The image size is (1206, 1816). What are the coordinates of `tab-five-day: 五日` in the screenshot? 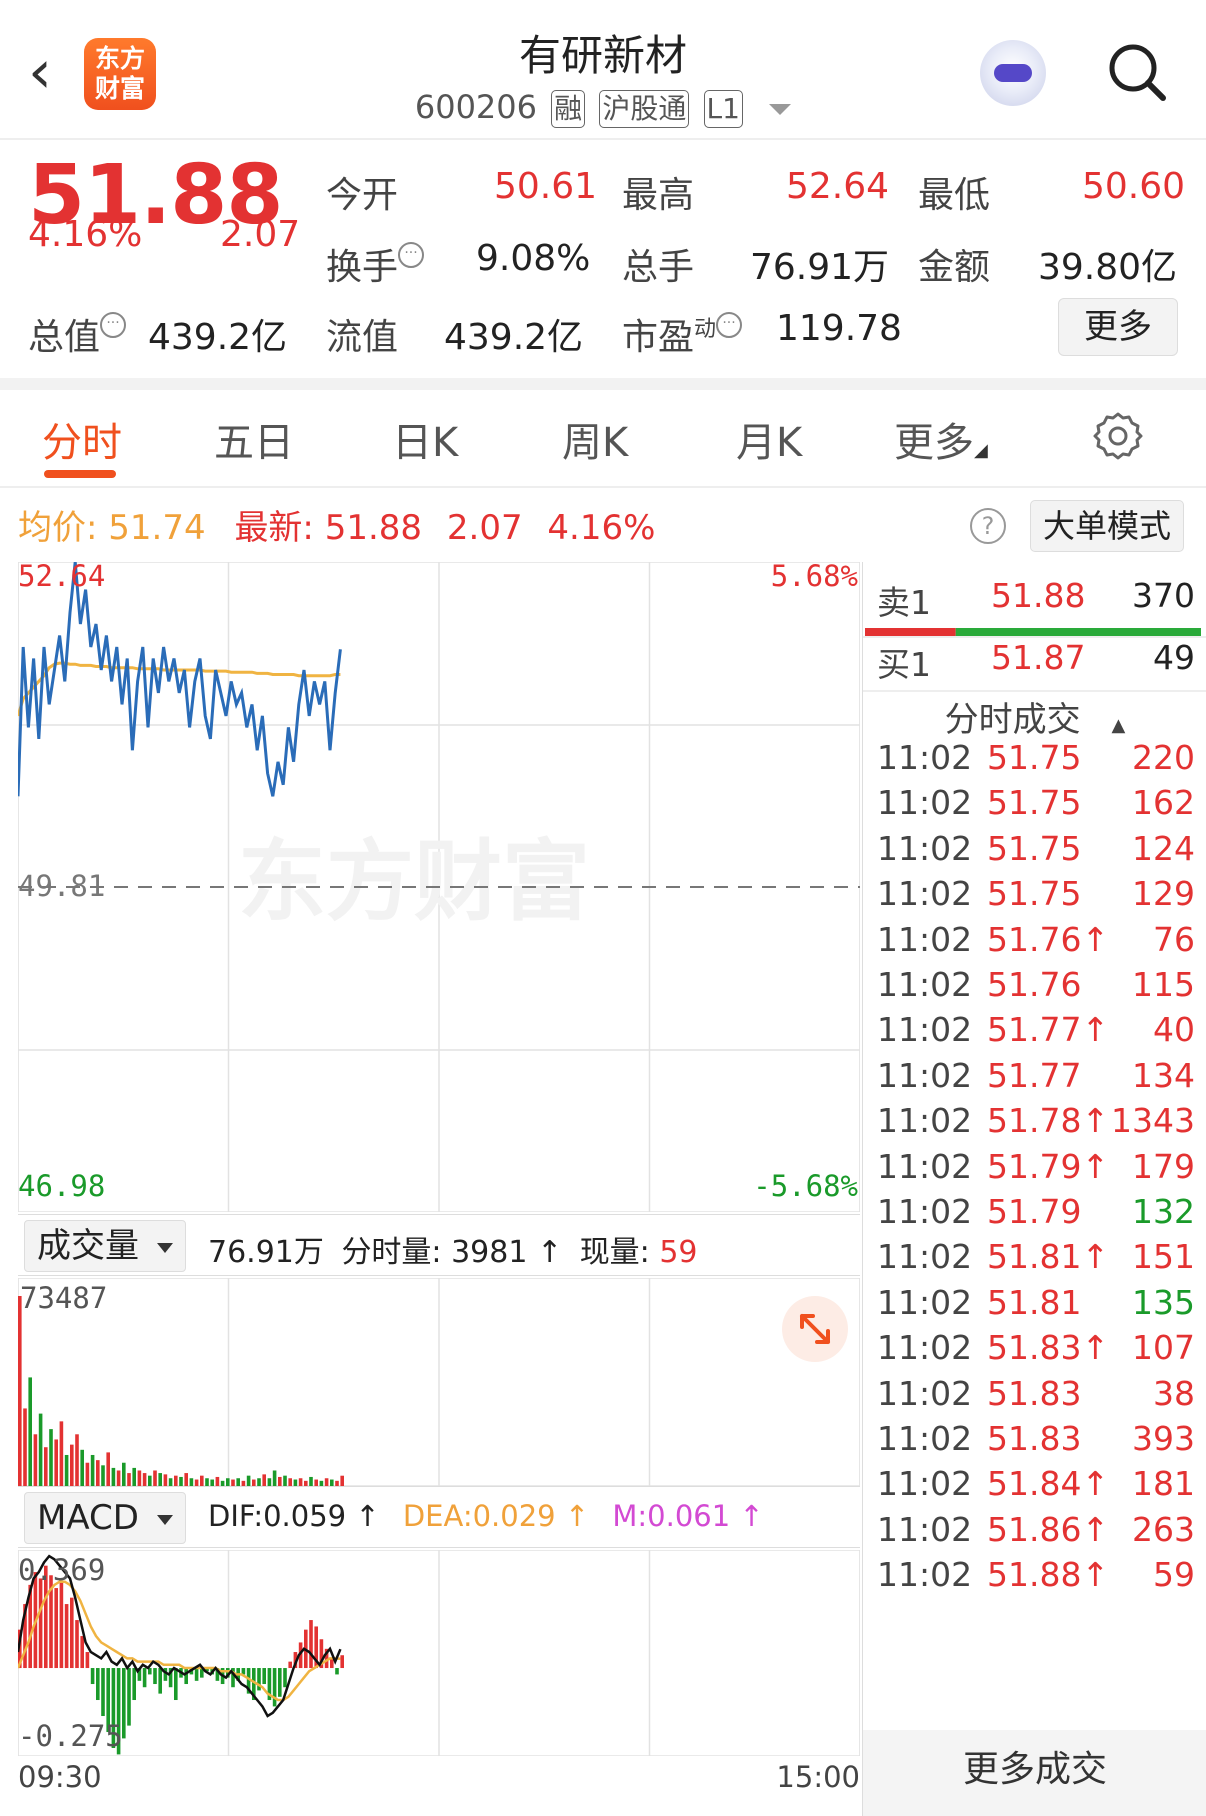 It's located at (254, 439).